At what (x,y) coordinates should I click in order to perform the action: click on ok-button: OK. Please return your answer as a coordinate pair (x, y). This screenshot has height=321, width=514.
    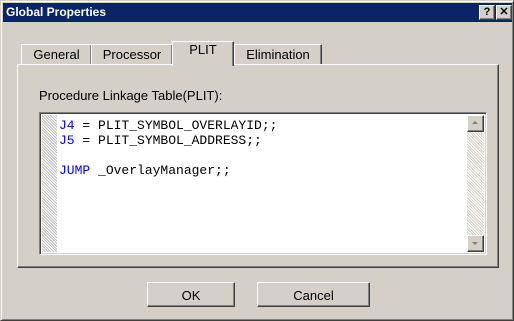
    Looking at the image, I should click on (191, 294).